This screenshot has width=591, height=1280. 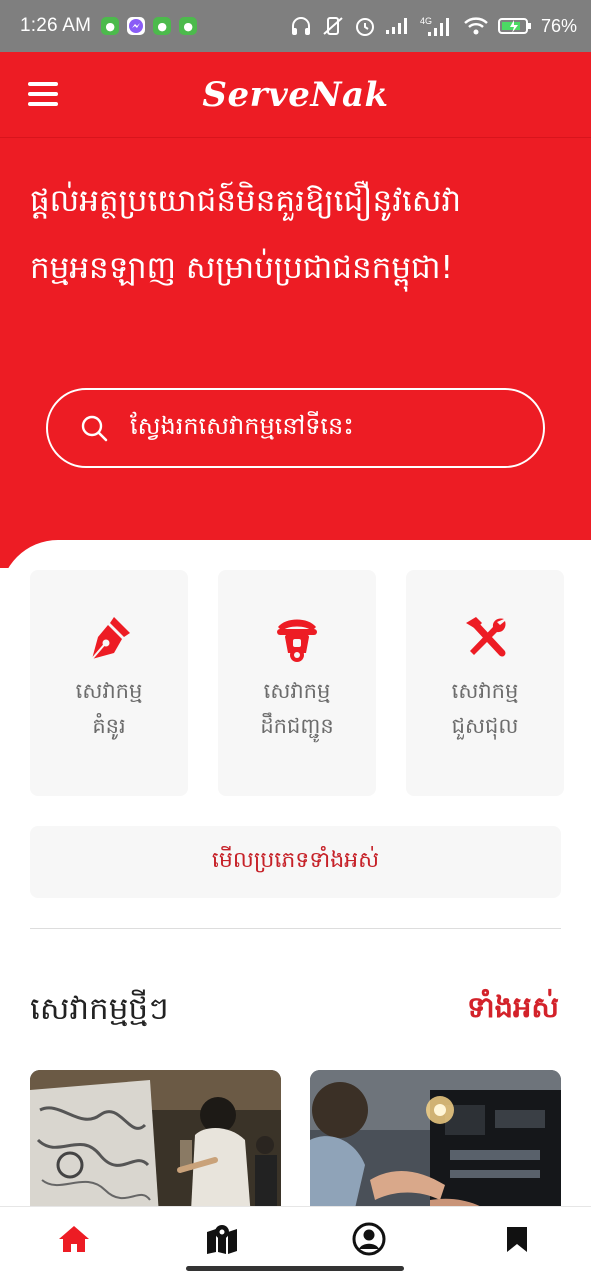 What do you see at coordinates (486, 637) in the screenshot?
I see `tools-icon` at bounding box center [486, 637].